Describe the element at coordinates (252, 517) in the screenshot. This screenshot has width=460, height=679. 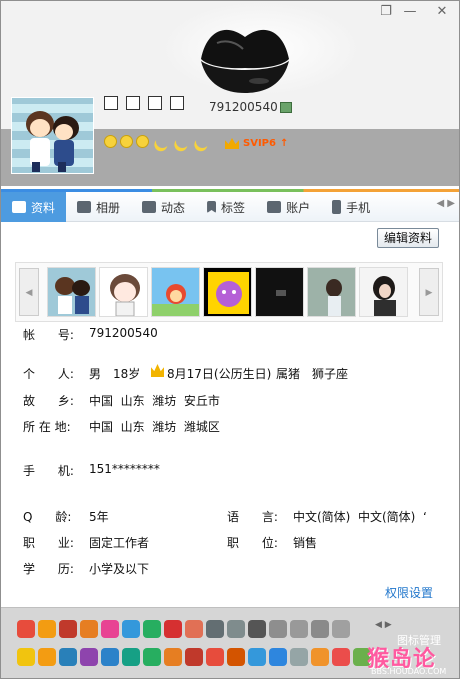
I see `language-label: 语 言:` at that location.